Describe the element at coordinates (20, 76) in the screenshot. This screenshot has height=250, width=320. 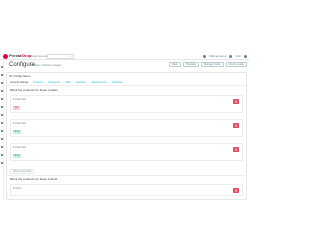
I see `panel-heading: ⚙ Configuration` at that location.